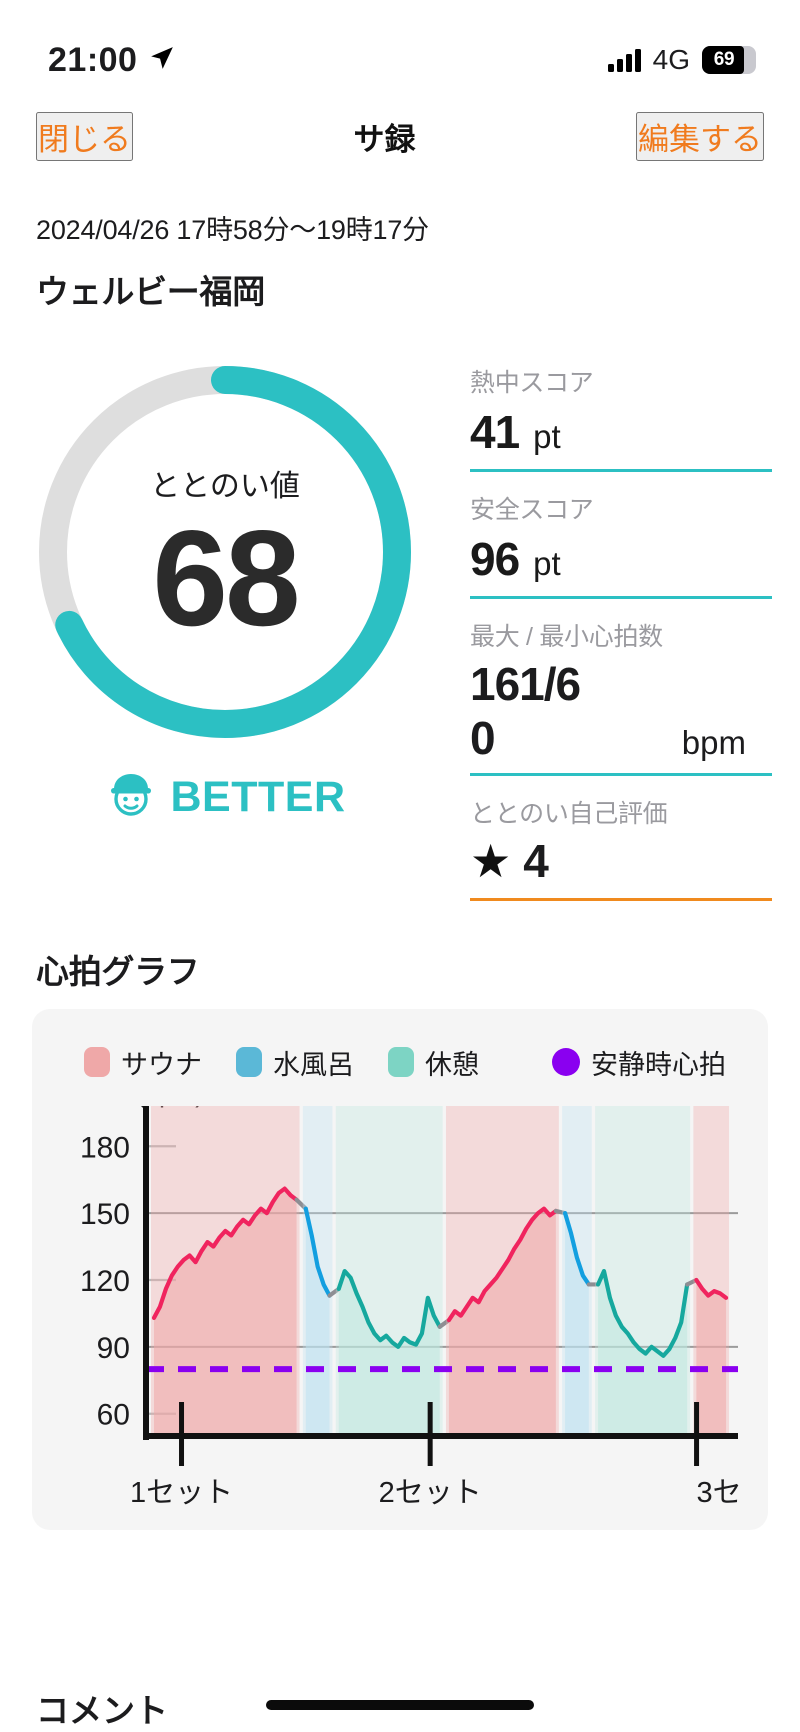  I want to click on status-time: 21:00, so click(93, 59).